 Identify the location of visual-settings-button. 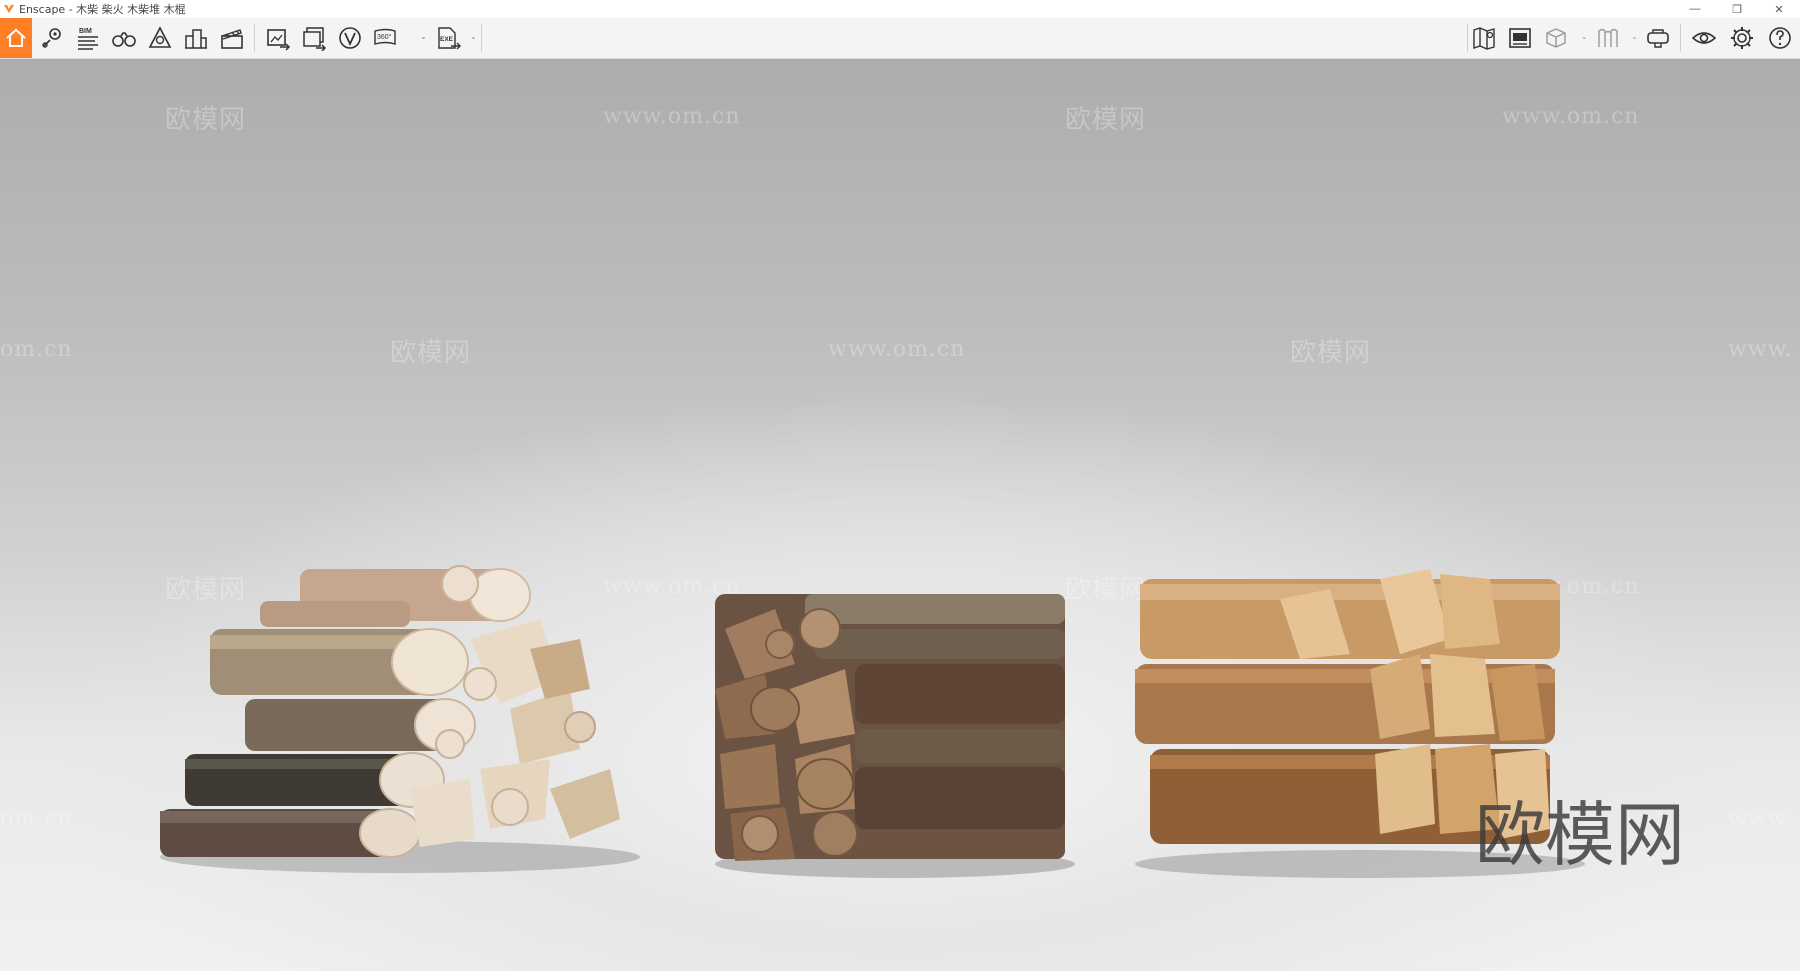
(1704, 38).